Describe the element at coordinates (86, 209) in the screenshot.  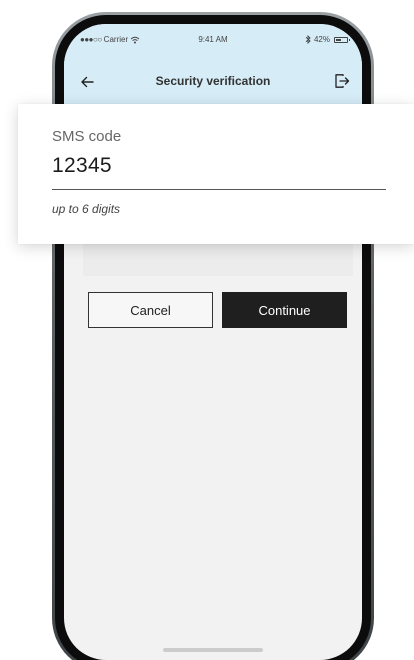
I see `sms-code-hint: up to 6 digits` at that location.